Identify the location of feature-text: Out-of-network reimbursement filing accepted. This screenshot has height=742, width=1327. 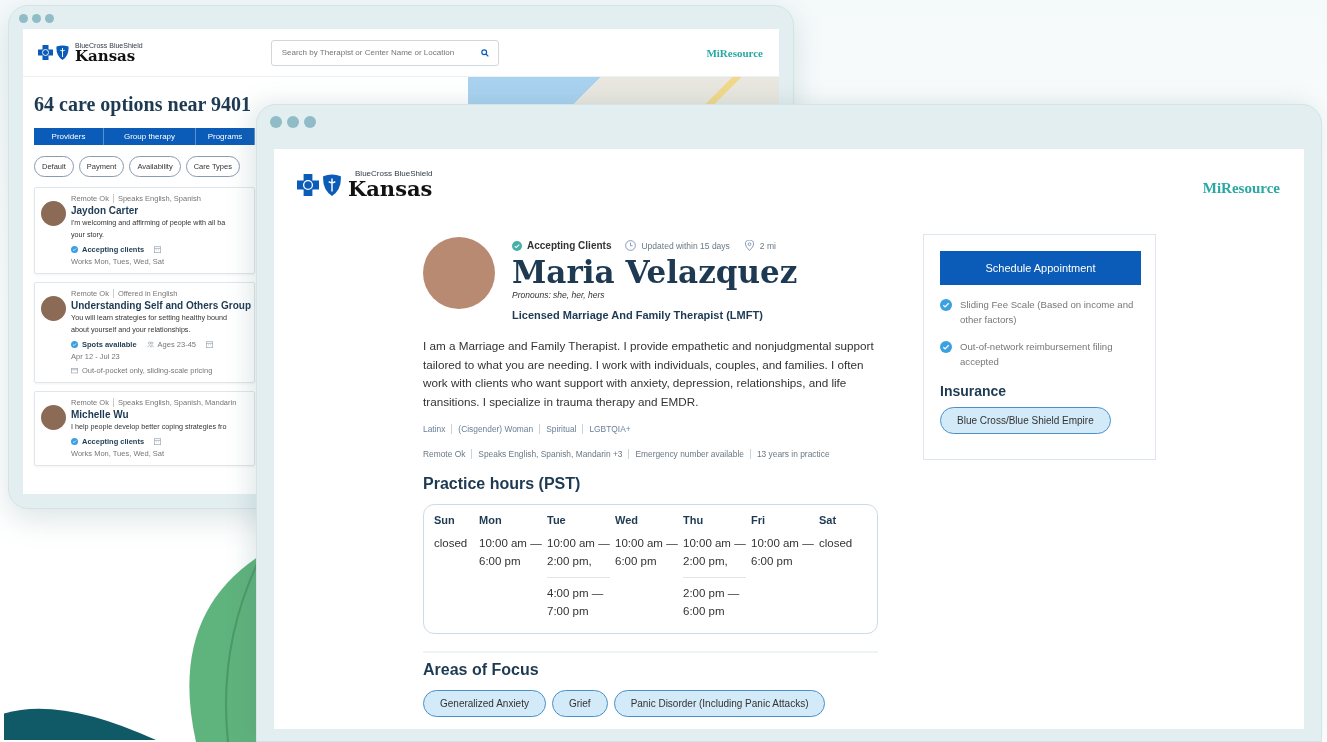
(1037, 354).